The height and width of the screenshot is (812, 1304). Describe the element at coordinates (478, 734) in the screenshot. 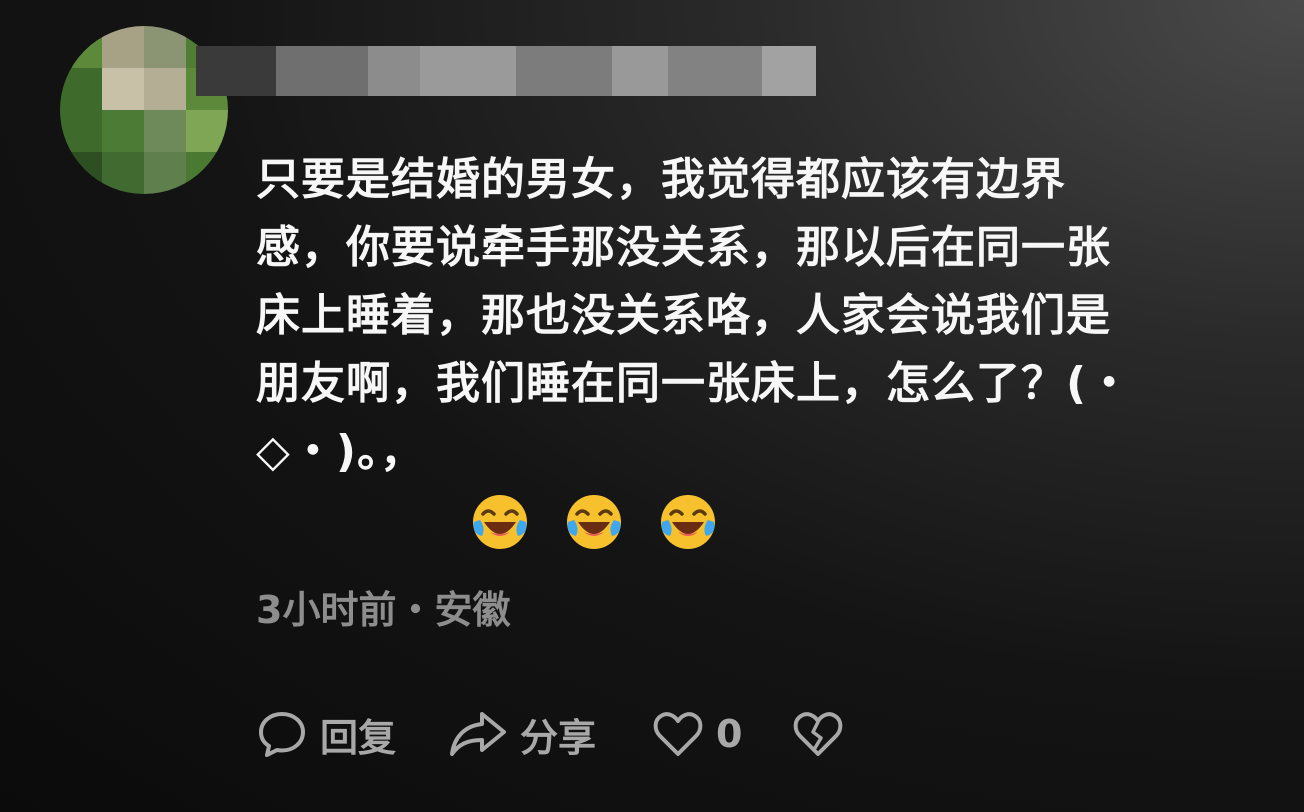

I see `share-arrow-icon` at that location.